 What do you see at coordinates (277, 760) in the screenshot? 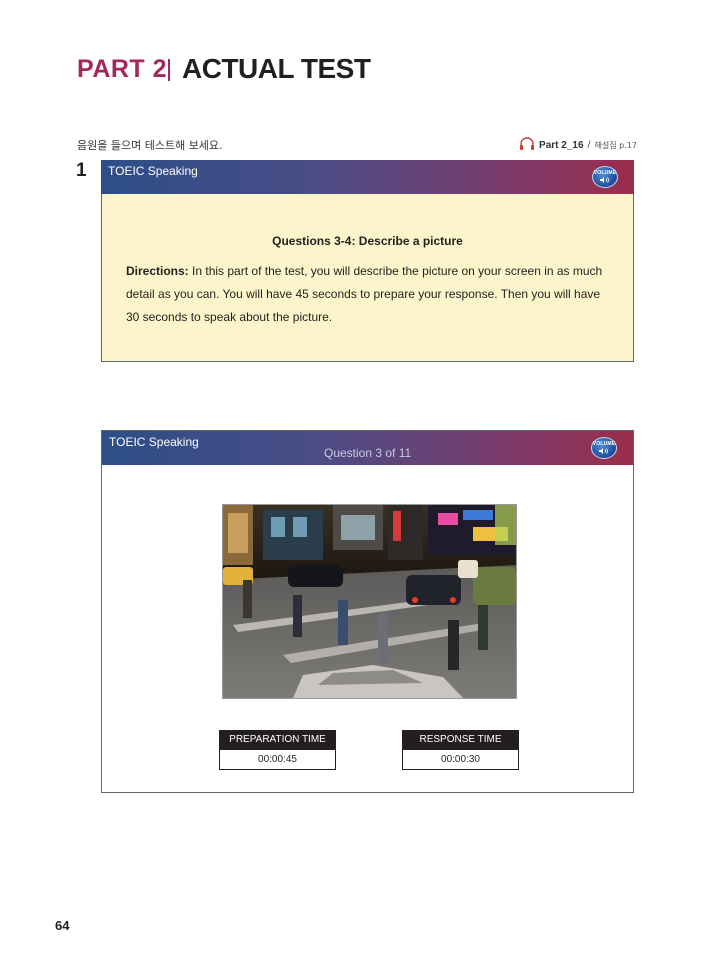
I see `preparation-time-value: 00:00:45` at bounding box center [277, 760].